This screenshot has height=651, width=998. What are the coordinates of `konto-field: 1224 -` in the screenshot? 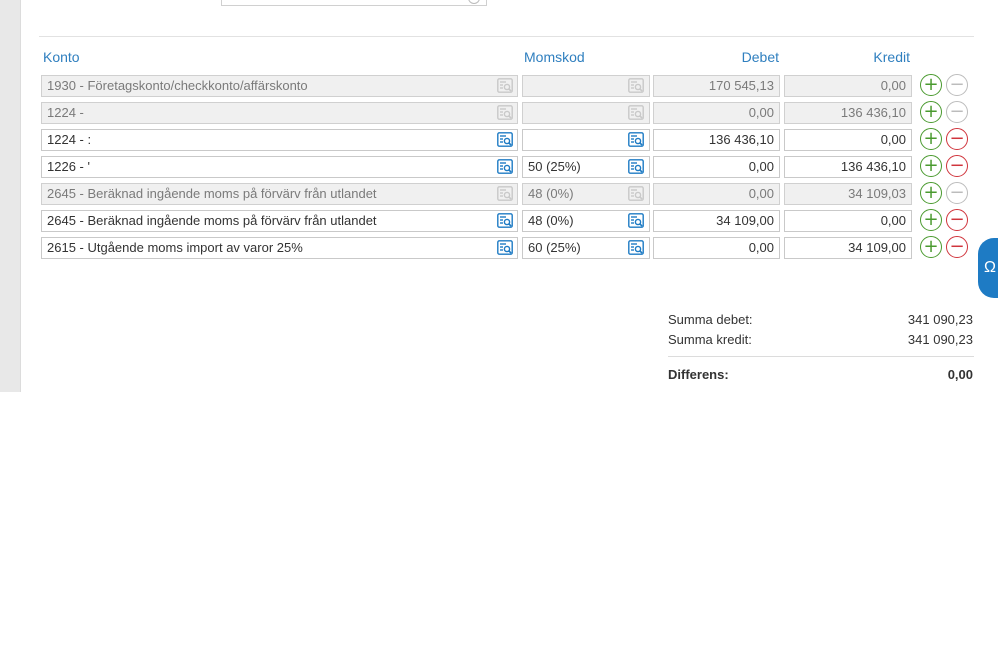 It's located at (279, 113).